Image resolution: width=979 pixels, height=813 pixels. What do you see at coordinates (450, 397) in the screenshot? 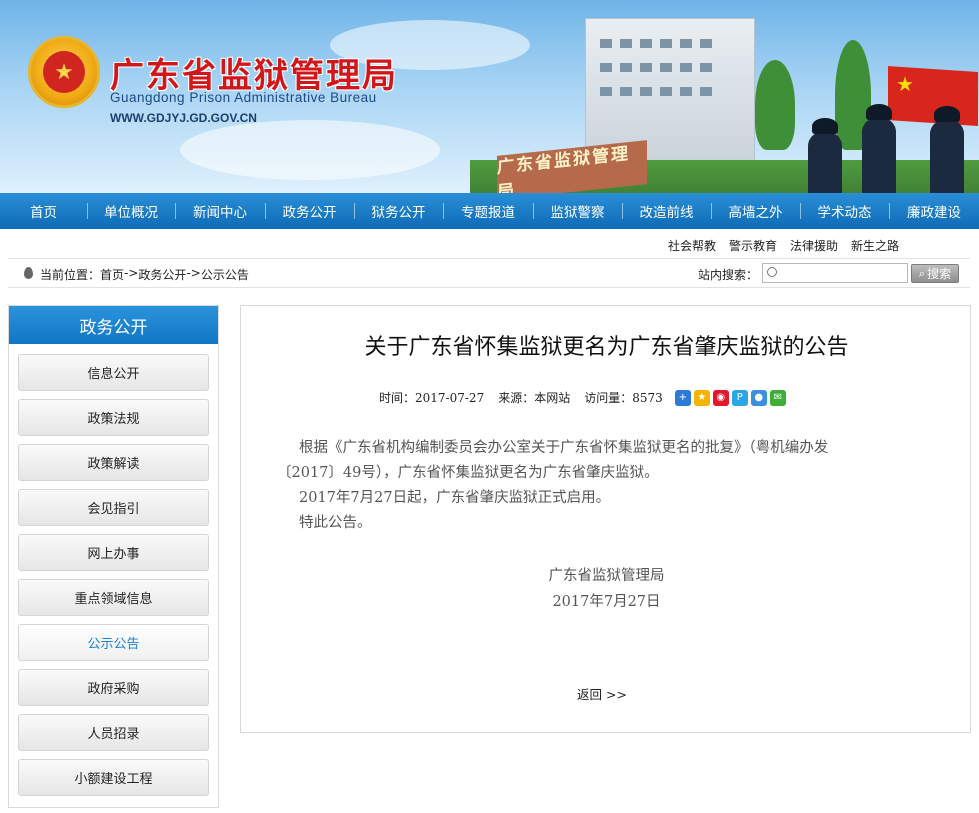
I see `meta-time: 2017-07-27` at bounding box center [450, 397].